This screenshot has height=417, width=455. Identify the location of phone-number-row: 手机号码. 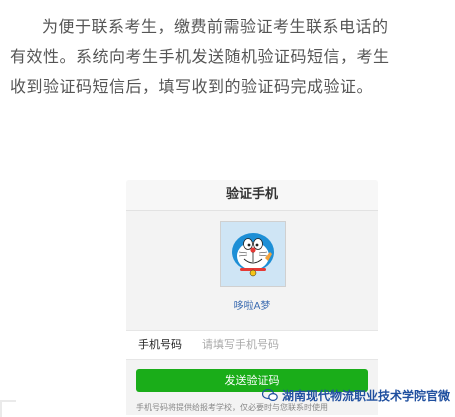
(252, 345).